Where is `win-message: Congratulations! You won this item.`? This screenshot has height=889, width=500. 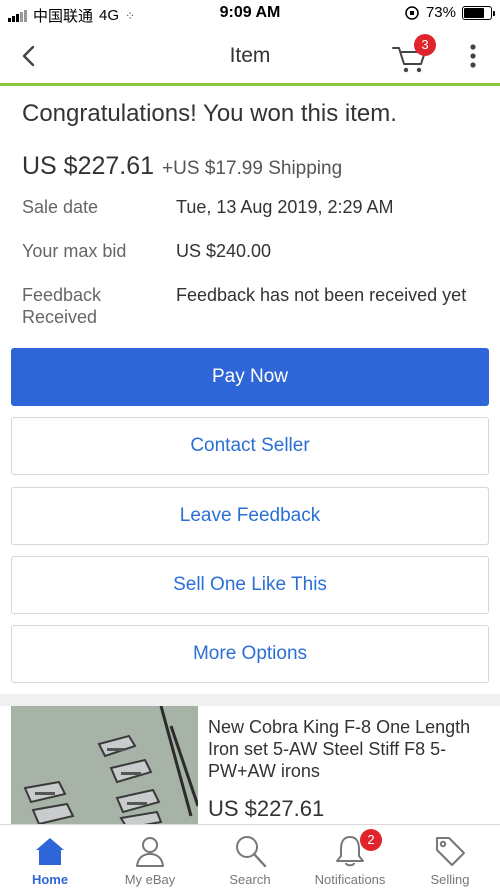
win-message: Congratulations! You won this item. is located at coordinates (209, 113).